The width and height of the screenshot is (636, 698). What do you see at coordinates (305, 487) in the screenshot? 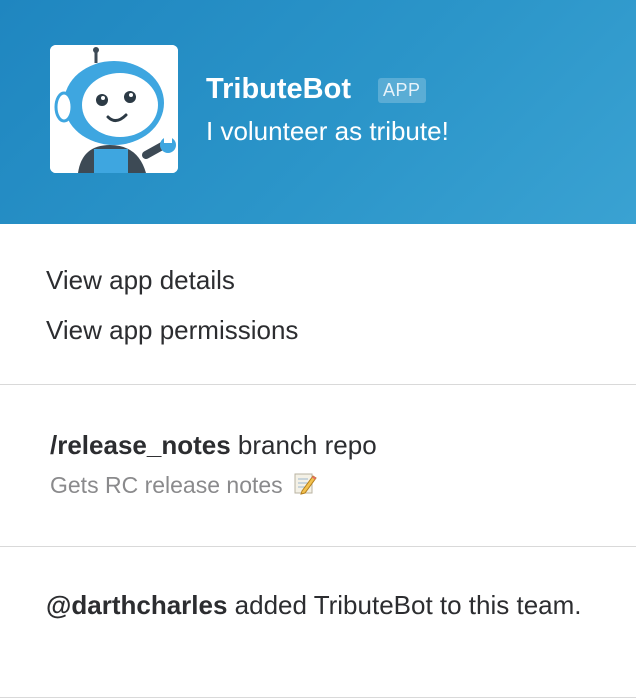
I see `pencil-memo-icon` at bounding box center [305, 487].